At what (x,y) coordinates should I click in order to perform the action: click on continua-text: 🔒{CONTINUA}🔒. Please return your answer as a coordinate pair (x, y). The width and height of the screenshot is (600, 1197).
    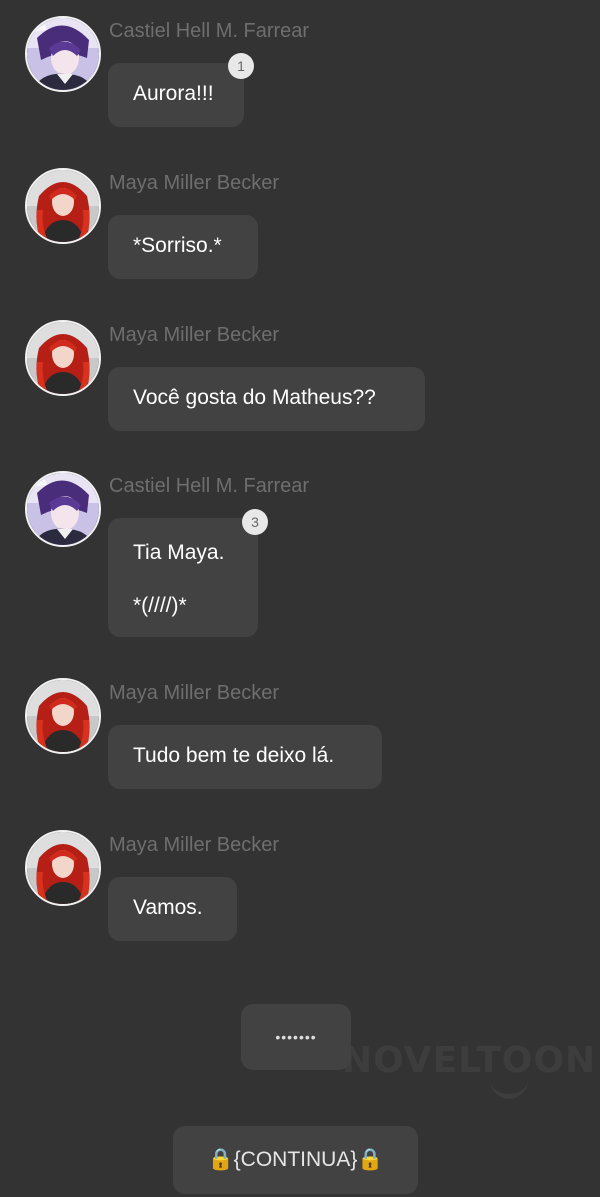
    Looking at the image, I should click on (295, 1159).